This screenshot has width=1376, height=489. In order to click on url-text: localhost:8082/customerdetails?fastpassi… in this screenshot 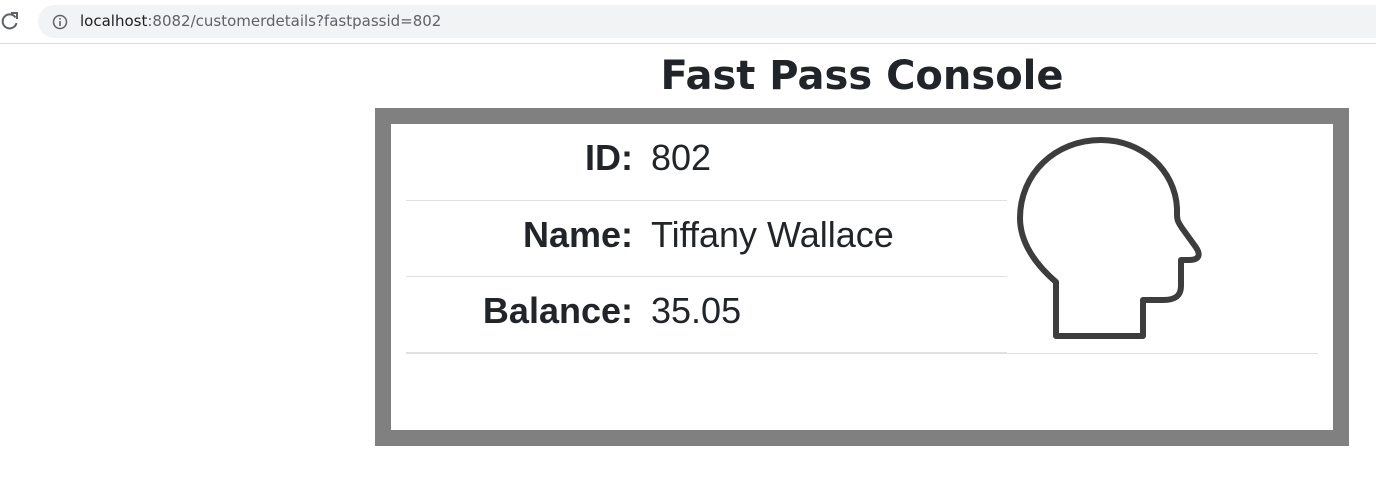, I will do `click(260, 21)`.